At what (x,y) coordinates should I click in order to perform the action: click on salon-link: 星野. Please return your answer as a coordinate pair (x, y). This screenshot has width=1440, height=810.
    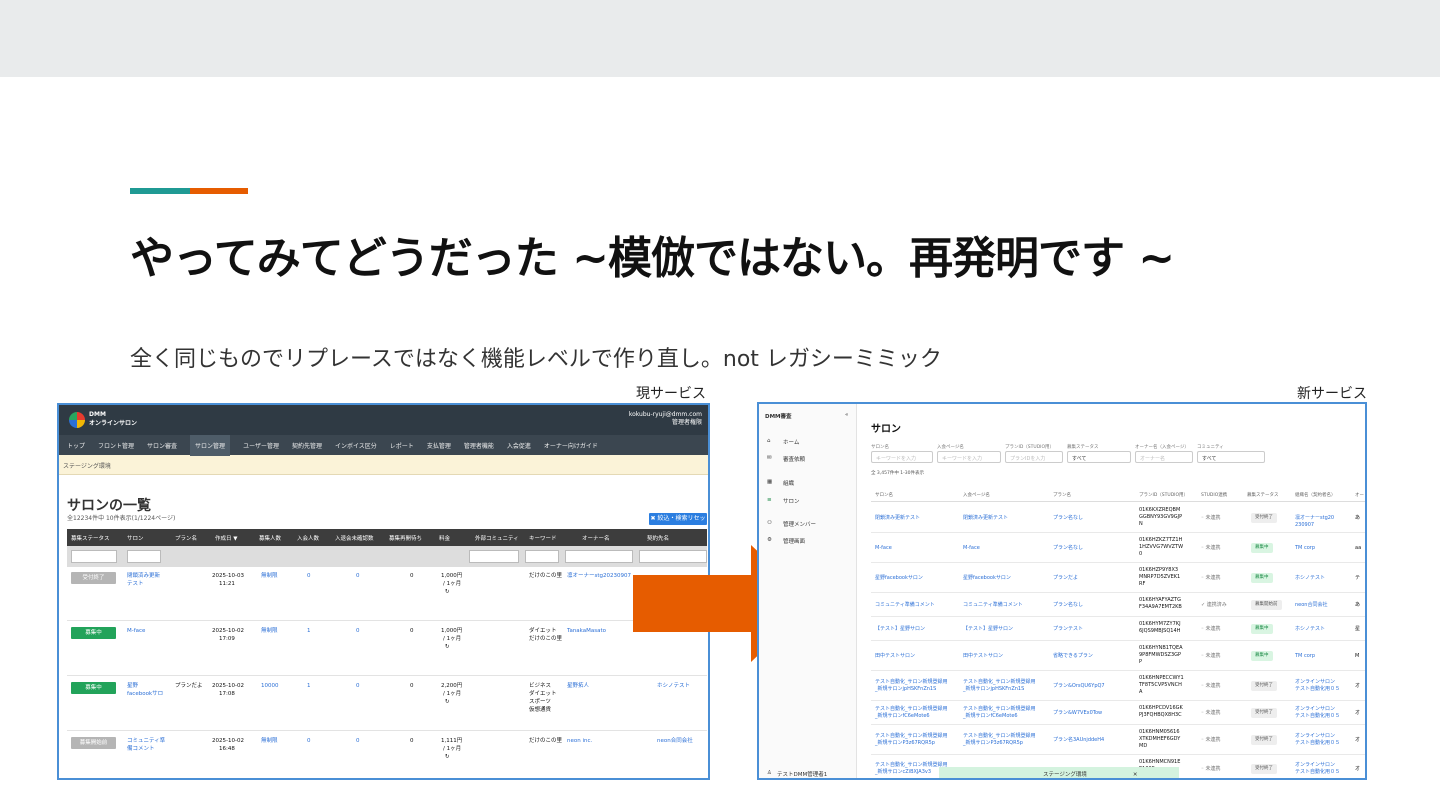
    Looking at the image, I should click on (132, 686).